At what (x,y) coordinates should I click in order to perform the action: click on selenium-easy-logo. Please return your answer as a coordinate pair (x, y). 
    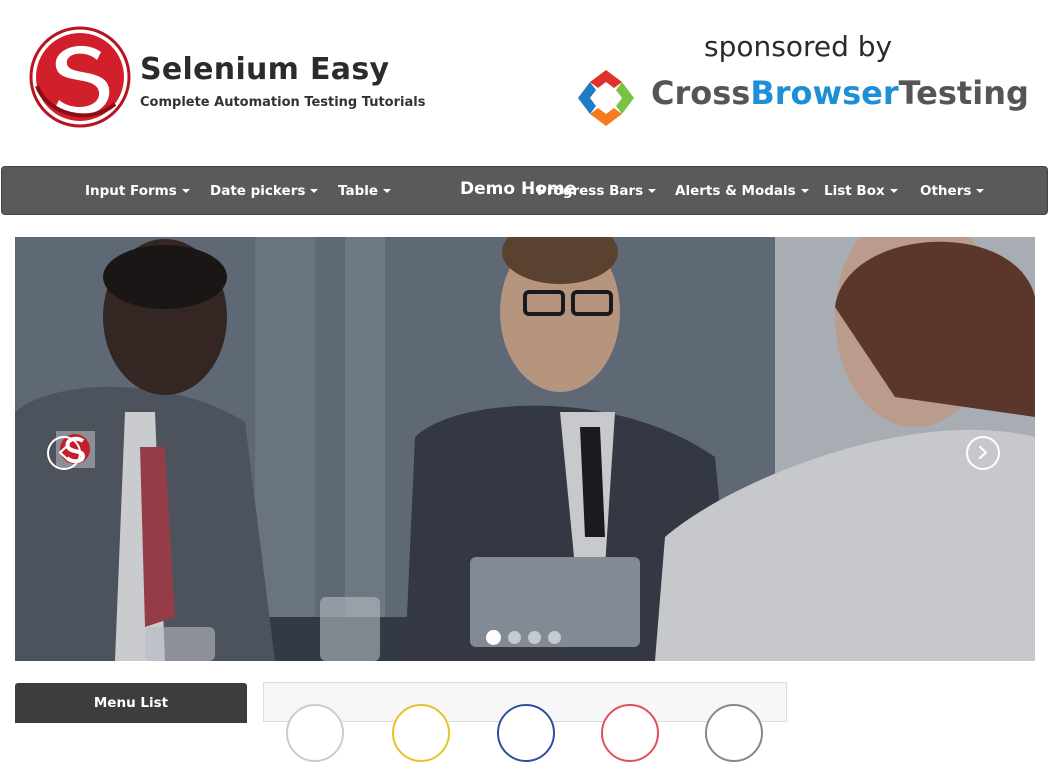
    Looking at the image, I should click on (80, 77).